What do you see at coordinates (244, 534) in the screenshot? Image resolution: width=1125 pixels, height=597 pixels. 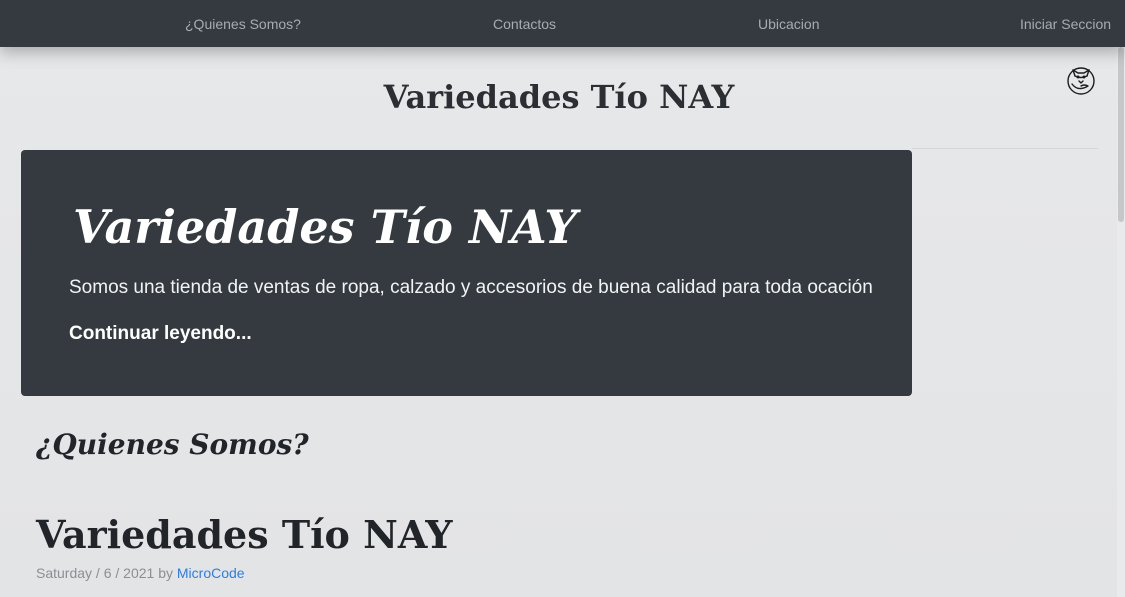 I see `post-title: Variedades Tío NAY` at bounding box center [244, 534].